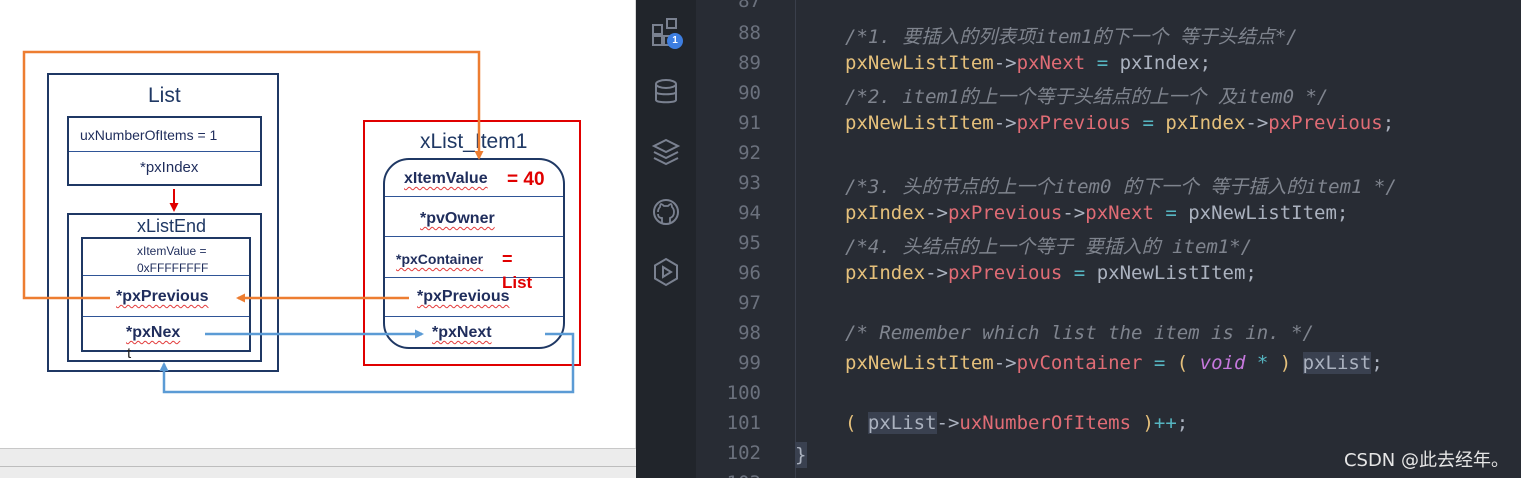  What do you see at coordinates (318, 463) in the screenshot?
I see `horizontal-scrollbar` at bounding box center [318, 463].